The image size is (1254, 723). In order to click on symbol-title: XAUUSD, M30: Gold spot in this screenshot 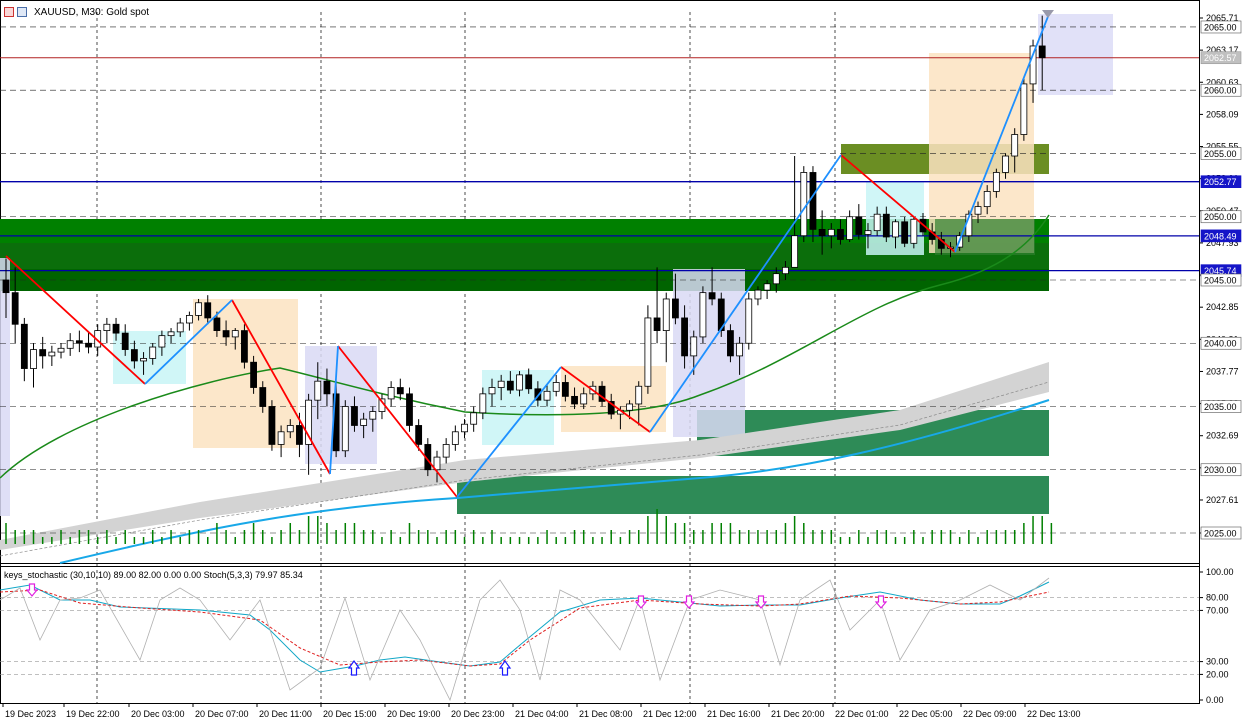, I will do `click(92, 12)`.